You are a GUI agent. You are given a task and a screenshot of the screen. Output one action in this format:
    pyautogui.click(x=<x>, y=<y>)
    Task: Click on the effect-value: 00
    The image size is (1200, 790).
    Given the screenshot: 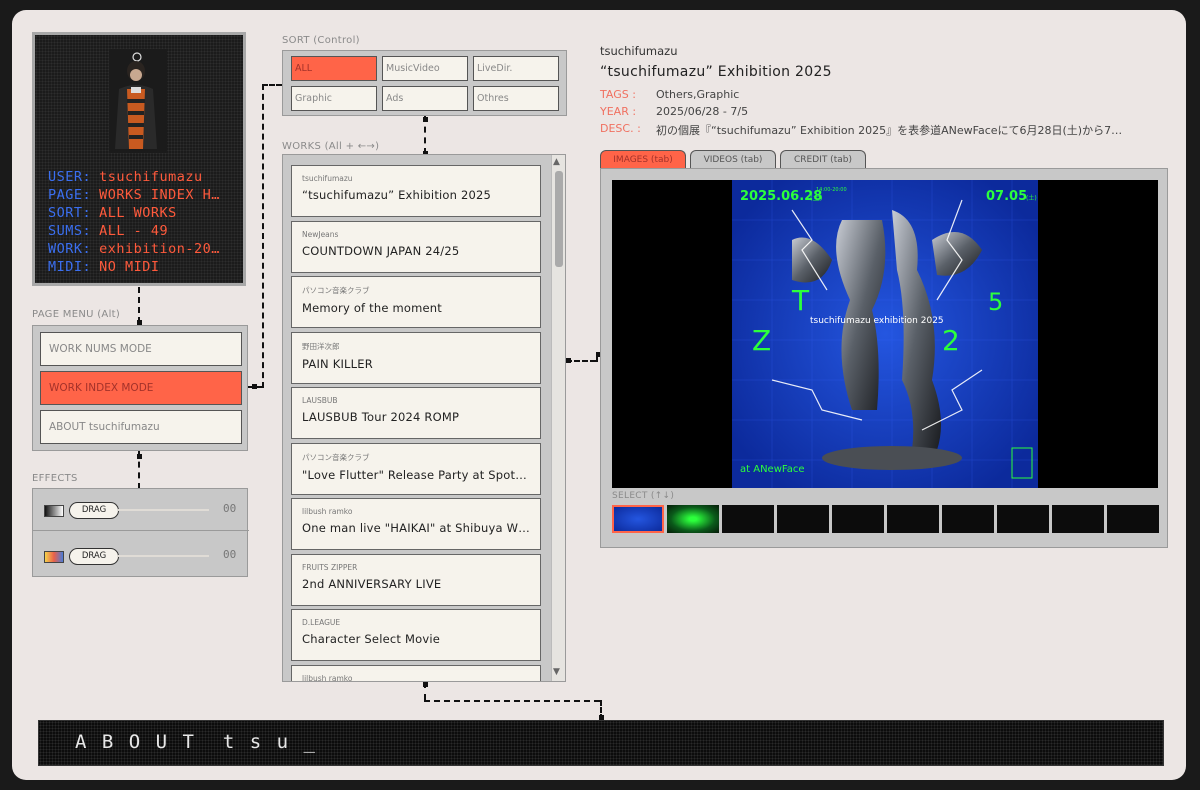 What is the action you would take?
    pyautogui.click(x=230, y=554)
    